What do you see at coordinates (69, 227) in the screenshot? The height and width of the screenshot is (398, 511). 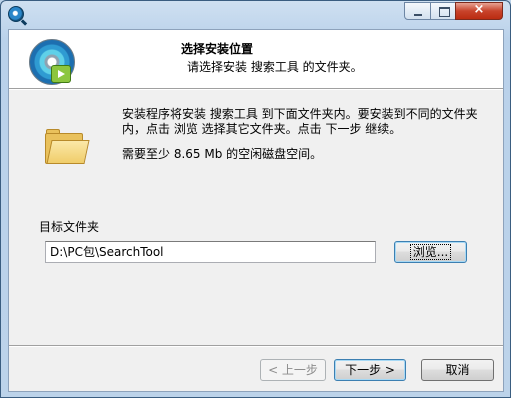 I see `destination-folder-label: 目标文件夹` at bounding box center [69, 227].